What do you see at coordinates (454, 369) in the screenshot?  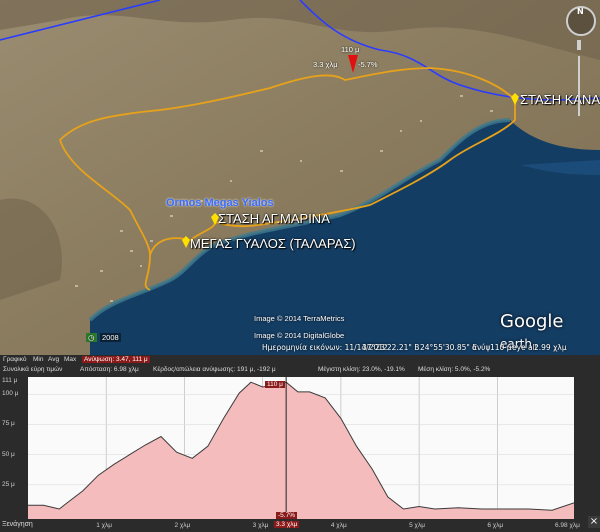 I see `avg-slope-summary: Μέση κλίση: 5.0%, -5.2%` at bounding box center [454, 369].